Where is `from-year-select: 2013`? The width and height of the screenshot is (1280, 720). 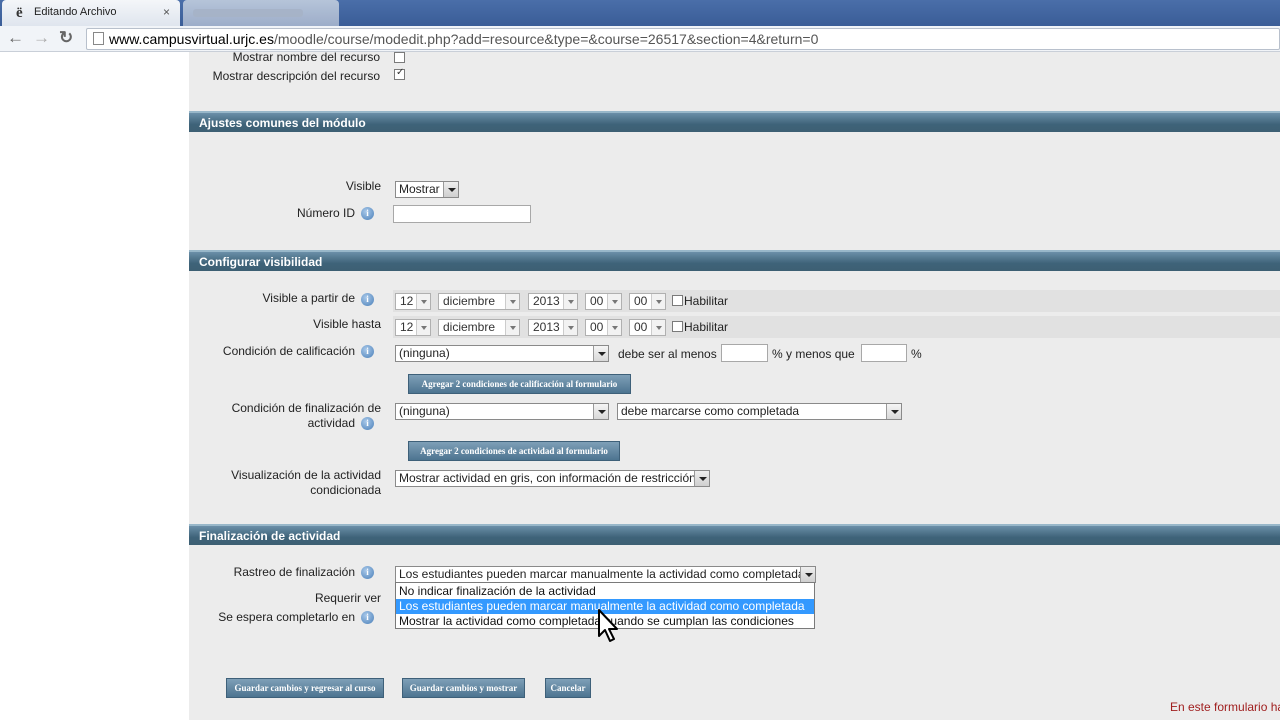
from-year-select: 2013 is located at coordinates (553, 301).